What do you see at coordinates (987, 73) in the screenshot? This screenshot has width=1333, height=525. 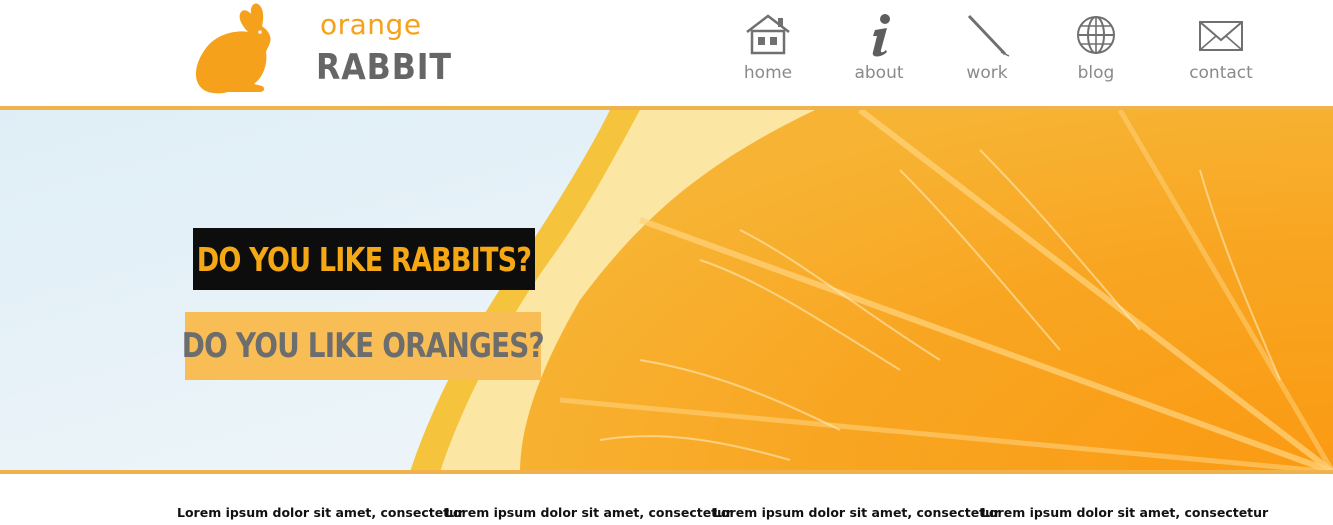 I see `nav-label-work: work` at bounding box center [987, 73].